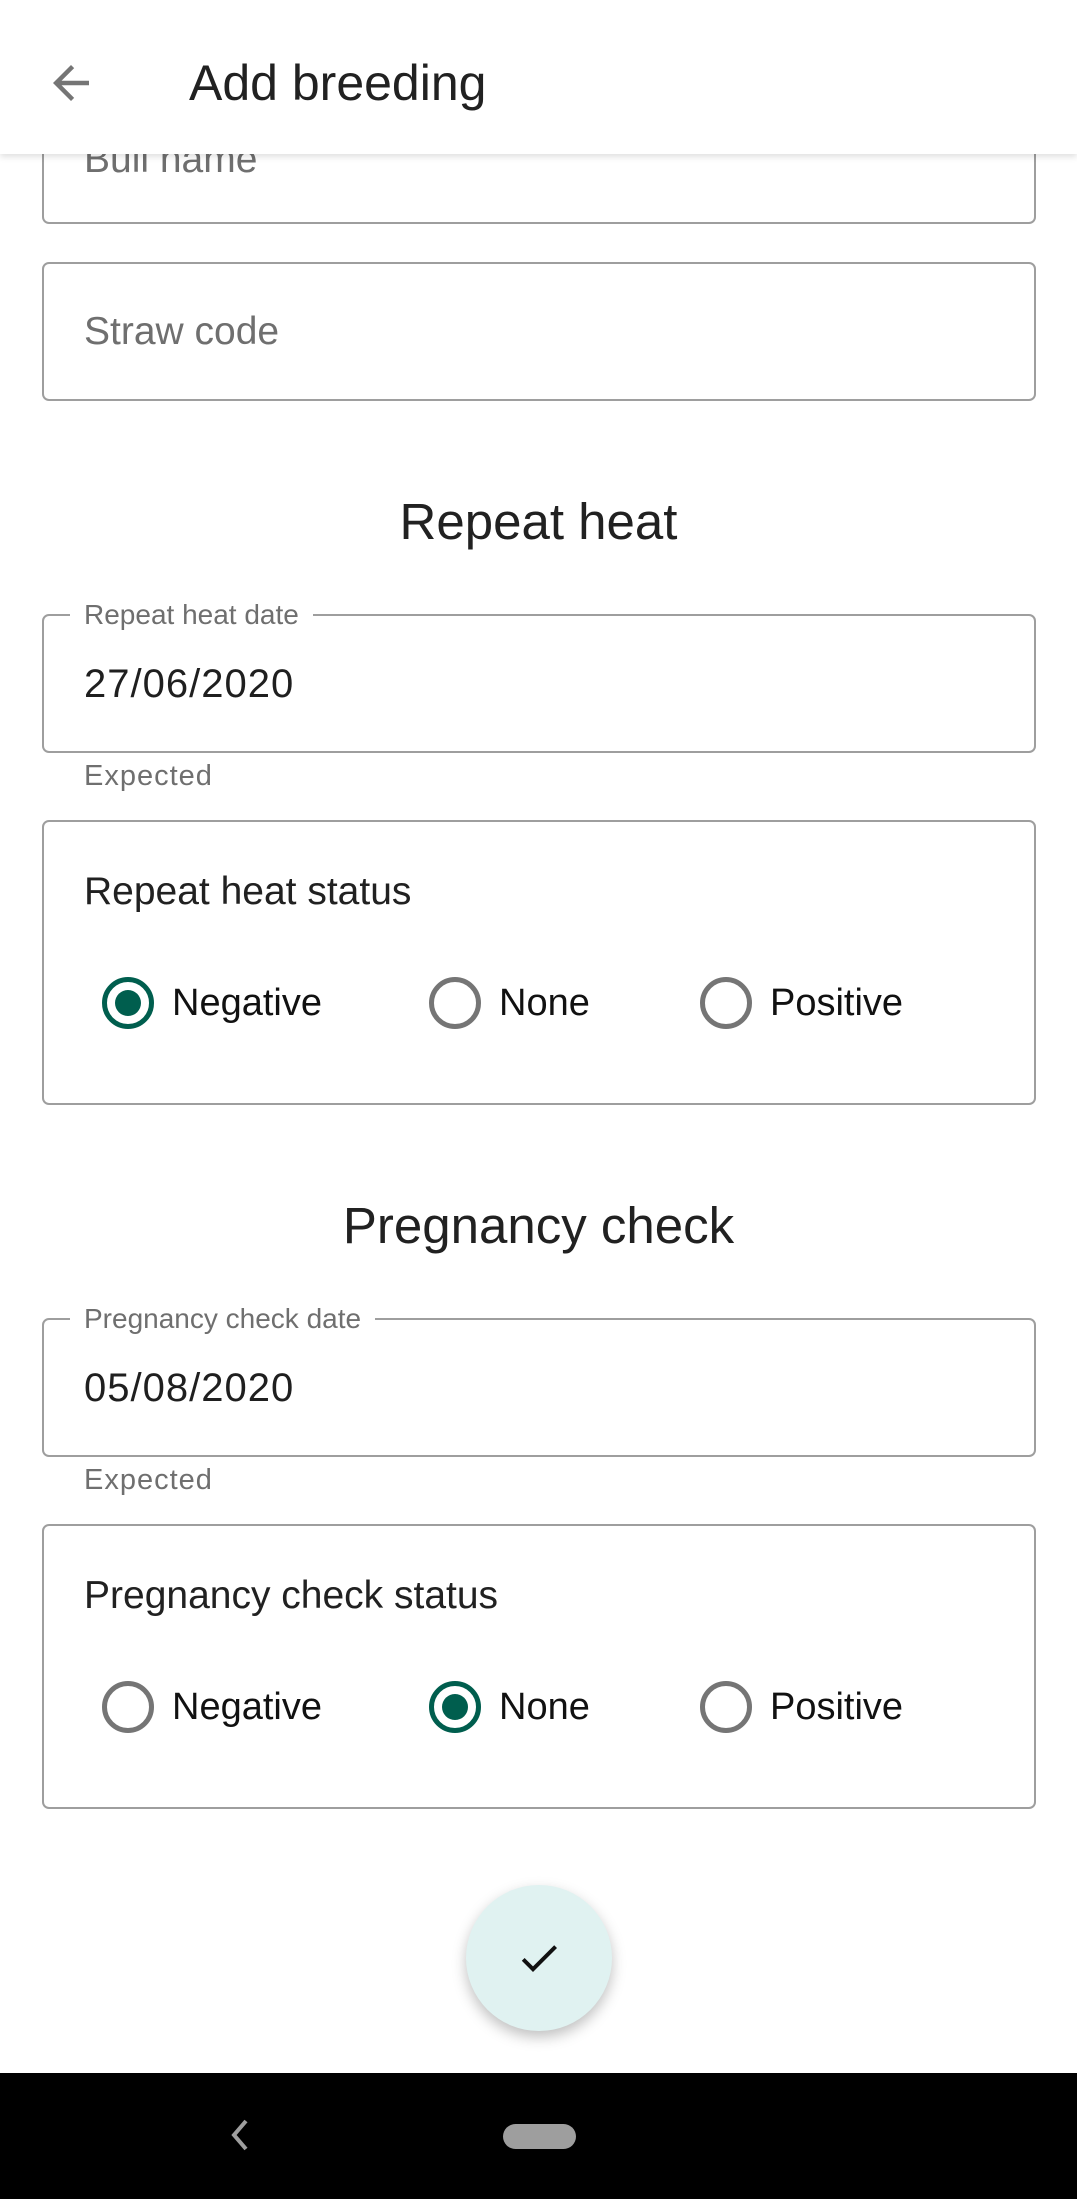 This screenshot has width=1077, height=2199. I want to click on repeat-heat-date-value: 27/06/2020, so click(189, 684).